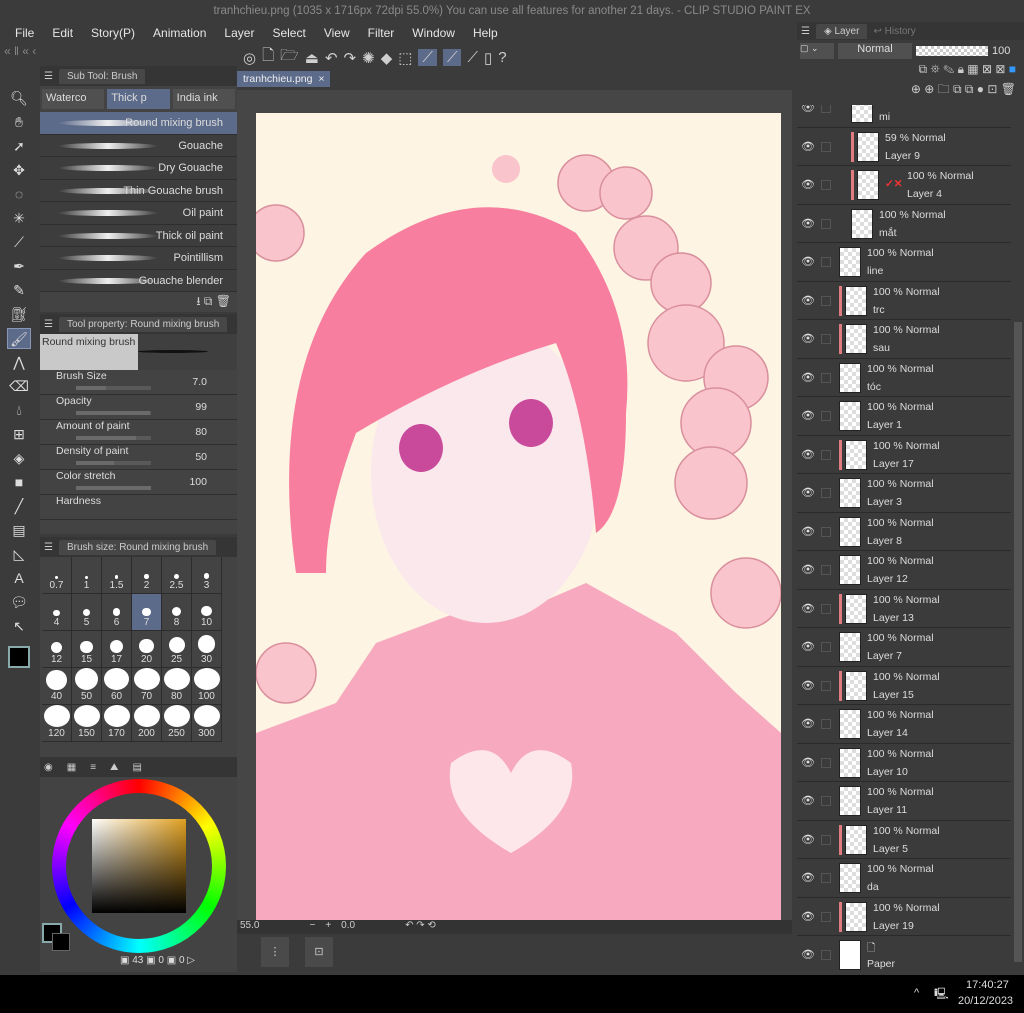 Image resolution: width=1024 pixels, height=1013 pixels. Describe the element at coordinates (289, 57) in the screenshot. I see `open-folder-icon: 🗁` at that location.